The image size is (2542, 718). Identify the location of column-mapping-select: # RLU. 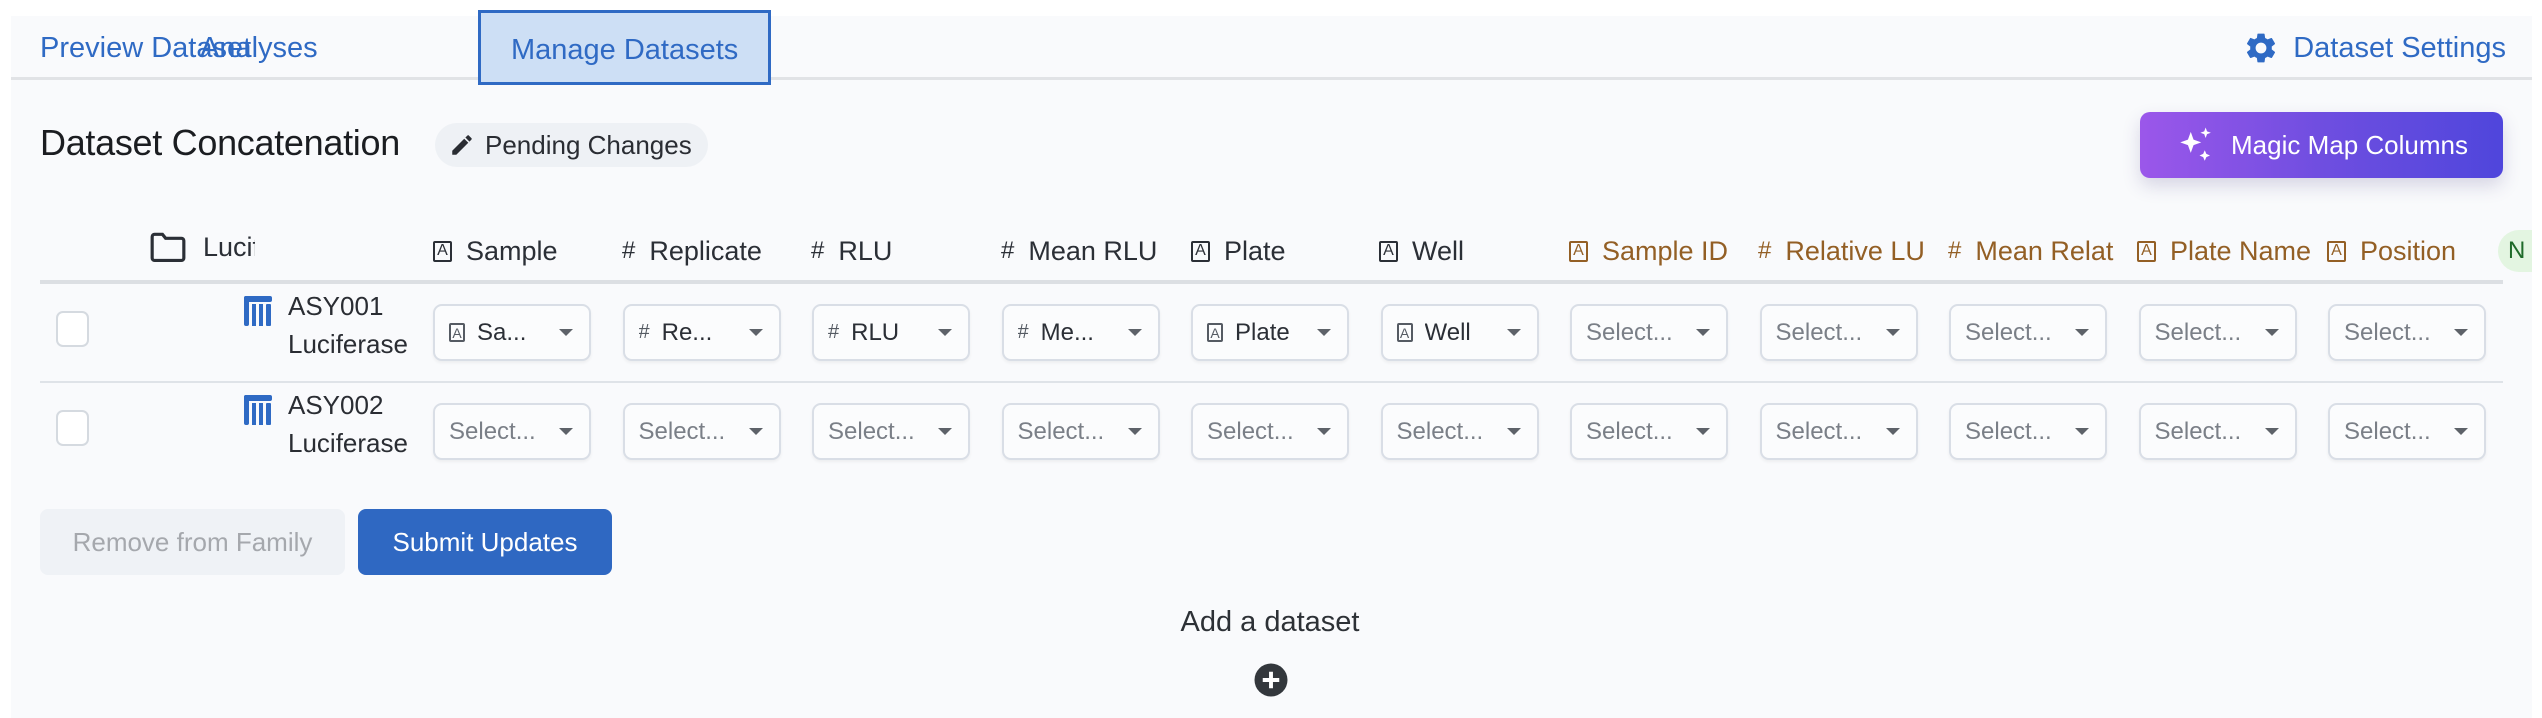
(891, 332).